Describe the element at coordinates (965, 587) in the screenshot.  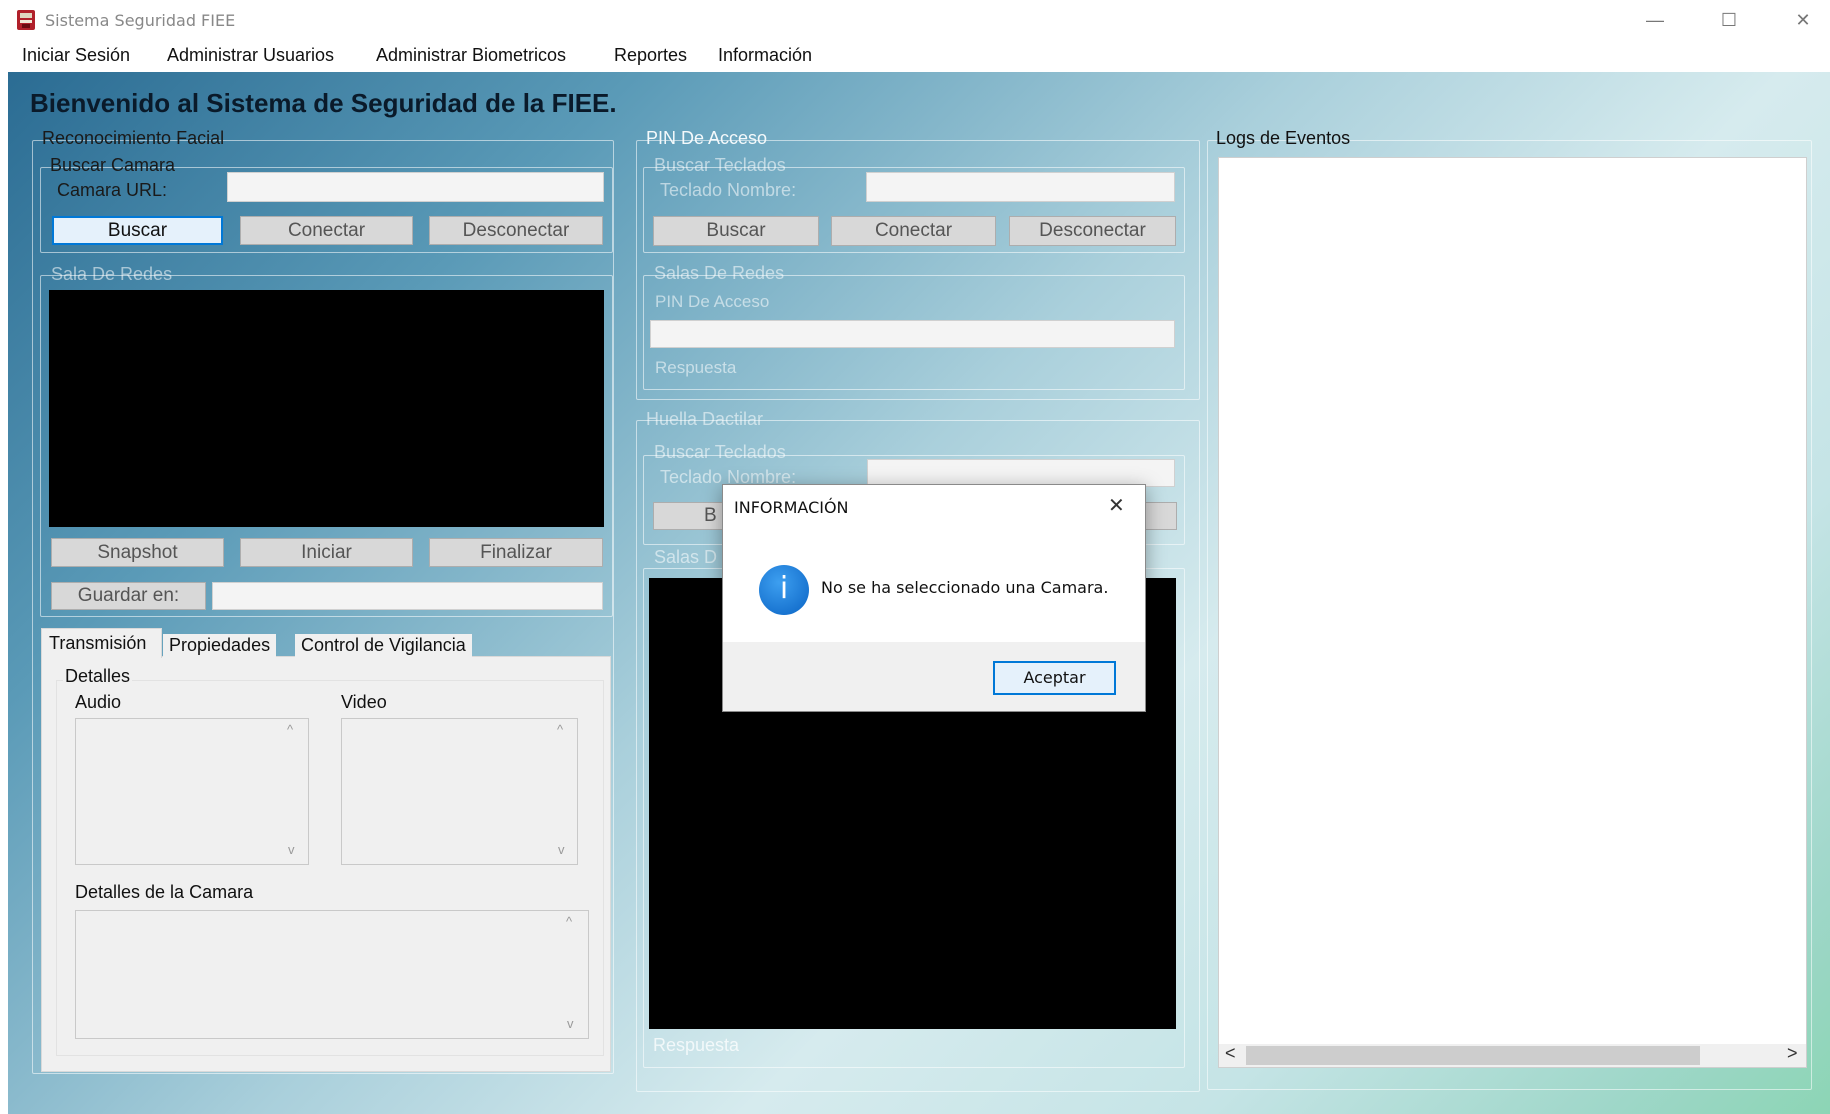
I see `dialog-message: No se ha seleccionado una Camara.` at that location.